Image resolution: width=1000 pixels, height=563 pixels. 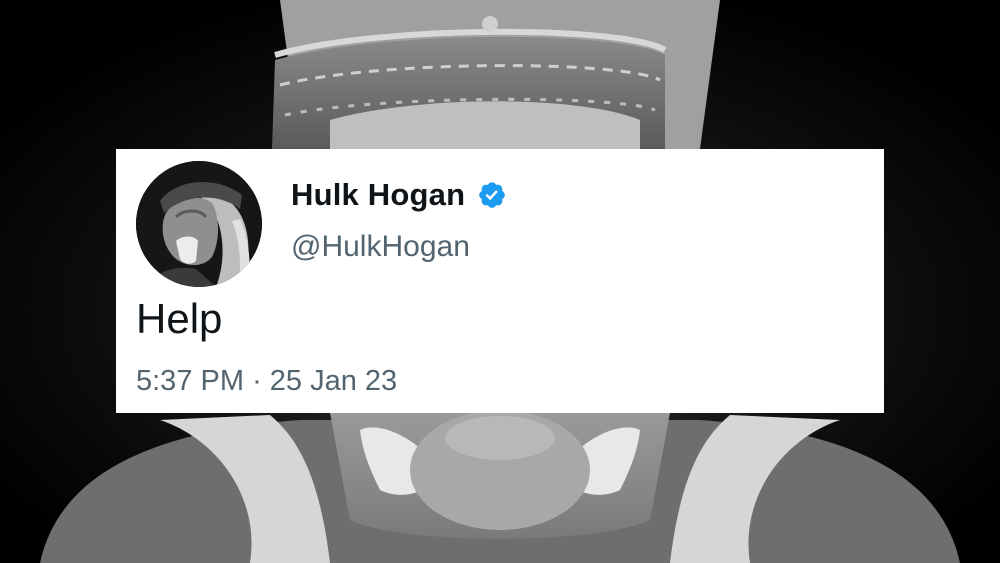 What do you see at coordinates (333, 381) in the screenshot?
I see `tweet-date: 25 Jan 23` at bounding box center [333, 381].